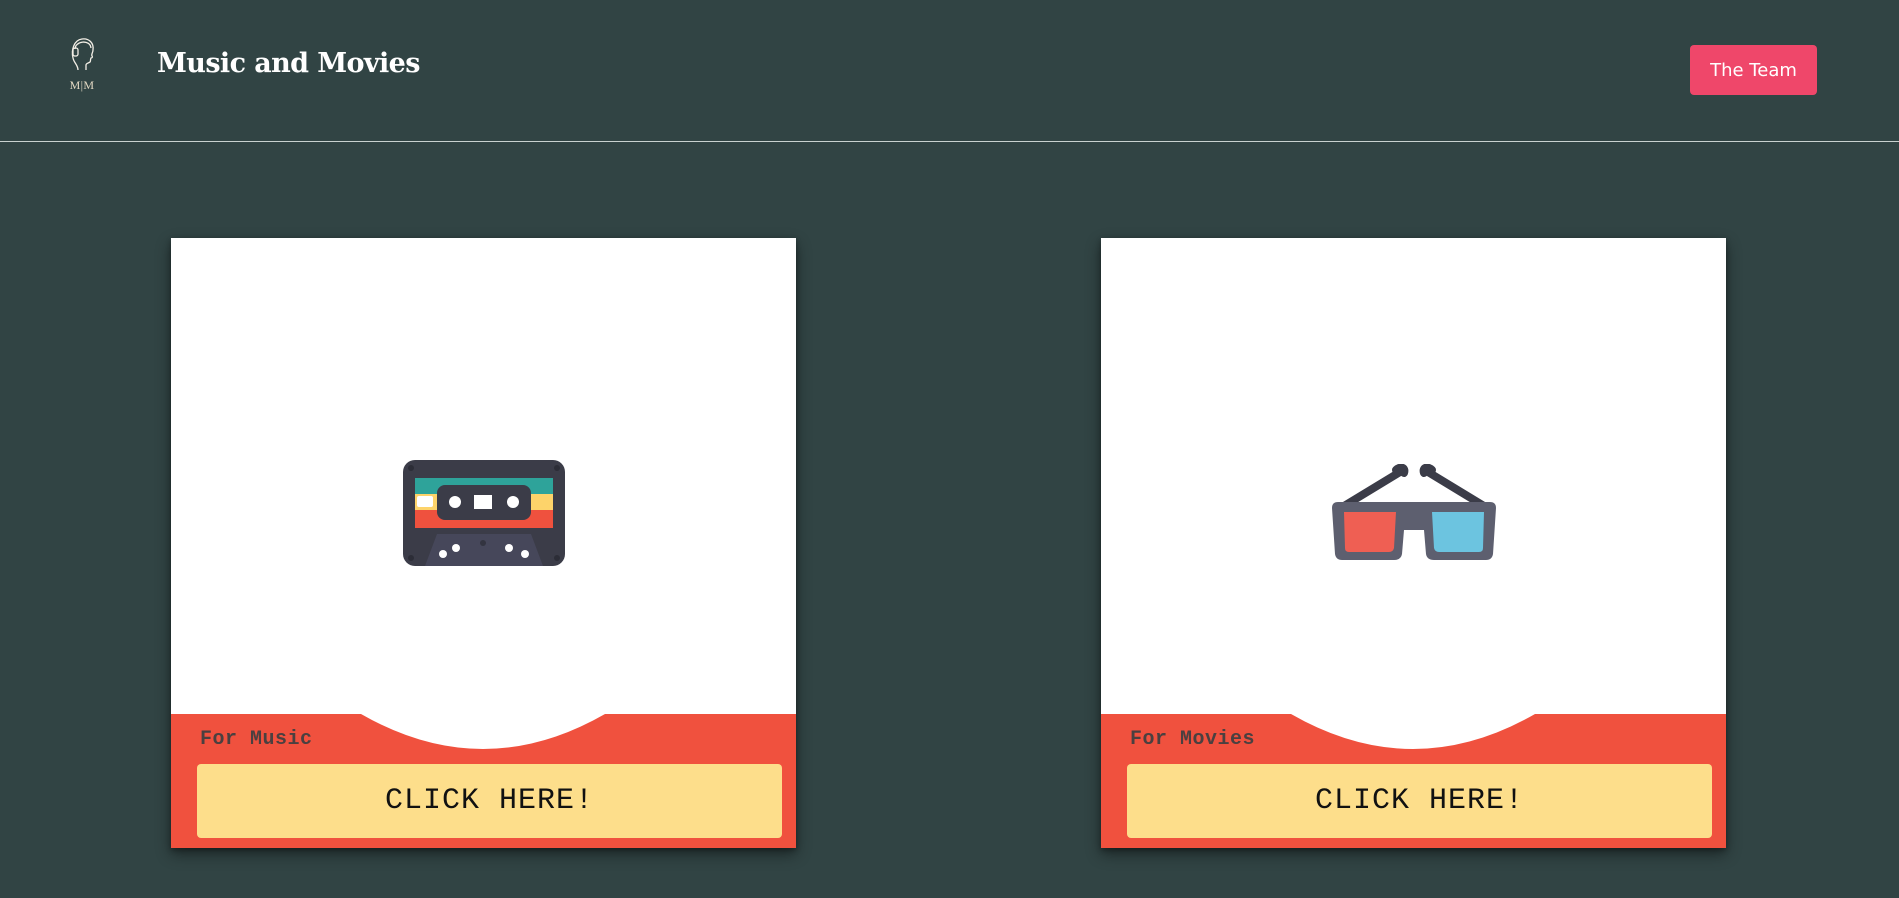 The image size is (1899, 898). I want to click on site-logo: M|M, so click(81, 65).